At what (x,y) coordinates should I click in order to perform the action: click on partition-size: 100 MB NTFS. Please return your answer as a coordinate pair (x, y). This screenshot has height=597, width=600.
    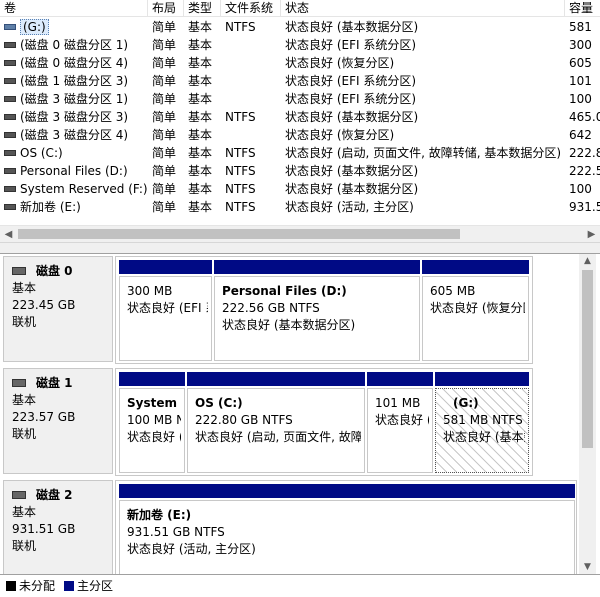
    Looking at the image, I should click on (154, 420).